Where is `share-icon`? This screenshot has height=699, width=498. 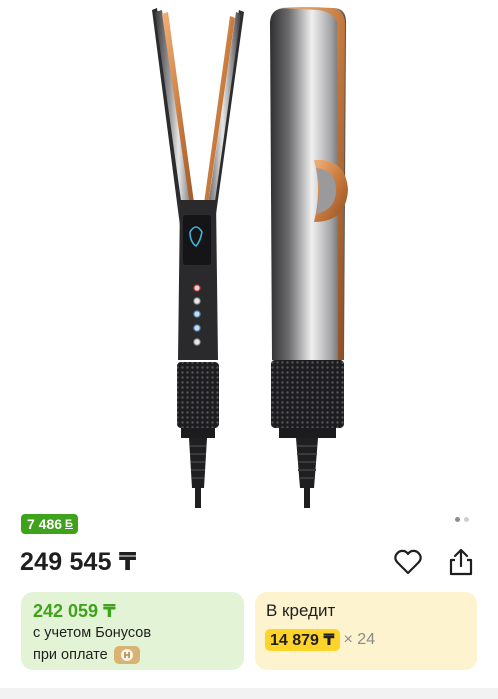 share-icon is located at coordinates (461, 562).